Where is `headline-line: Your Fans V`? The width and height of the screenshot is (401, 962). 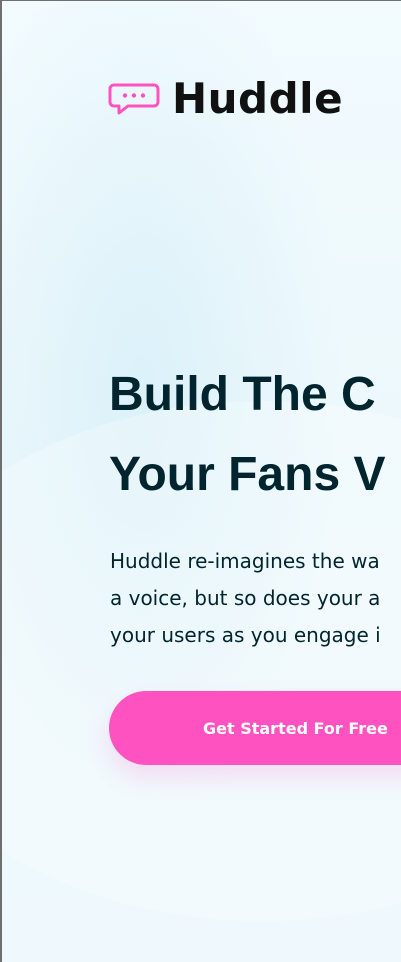 headline-line: Your Fans V is located at coordinates (247, 474).